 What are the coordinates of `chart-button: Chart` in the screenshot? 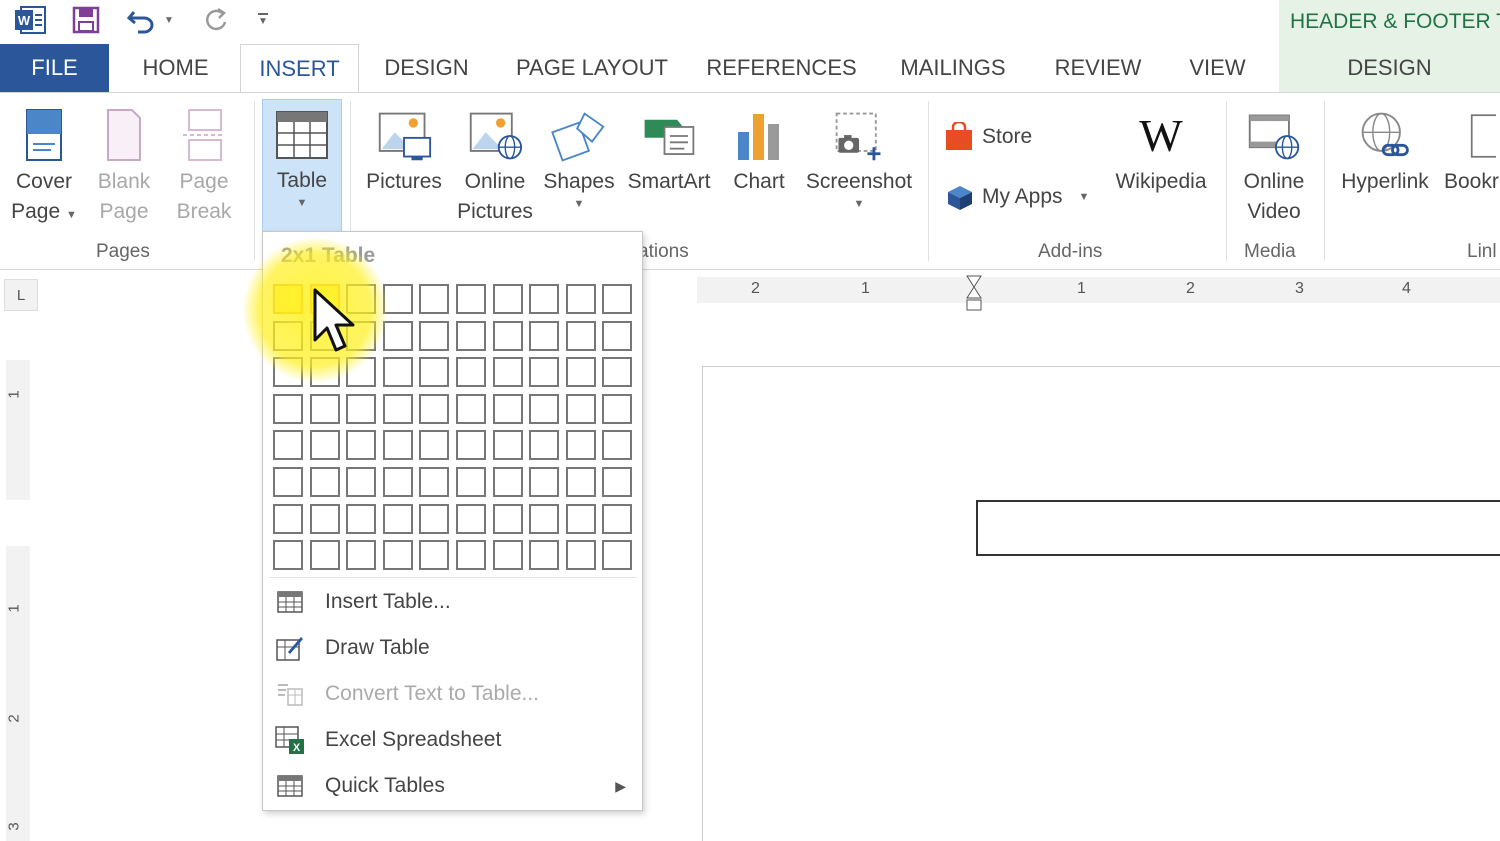 It's located at (759, 145).